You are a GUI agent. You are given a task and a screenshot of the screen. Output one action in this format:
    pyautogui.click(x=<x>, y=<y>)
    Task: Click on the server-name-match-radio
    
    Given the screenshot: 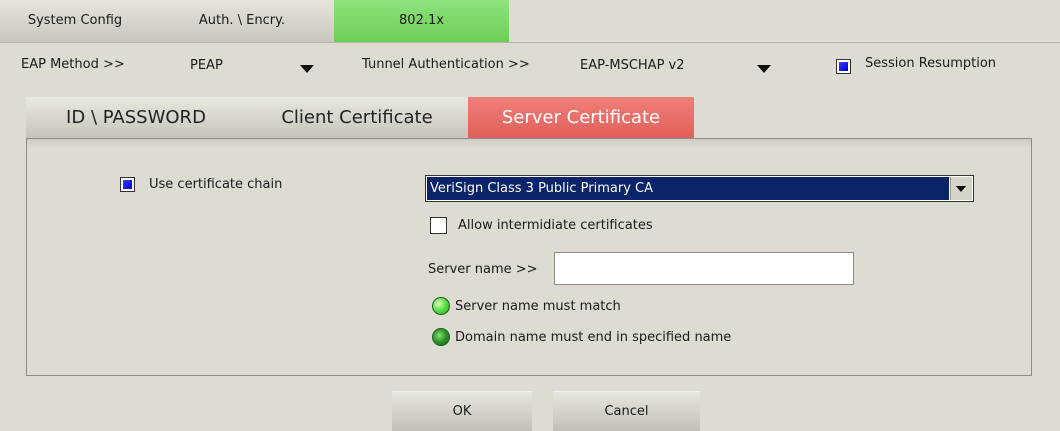 What is the action you would take?
    pyautogui.click(x=441, y=306)
    